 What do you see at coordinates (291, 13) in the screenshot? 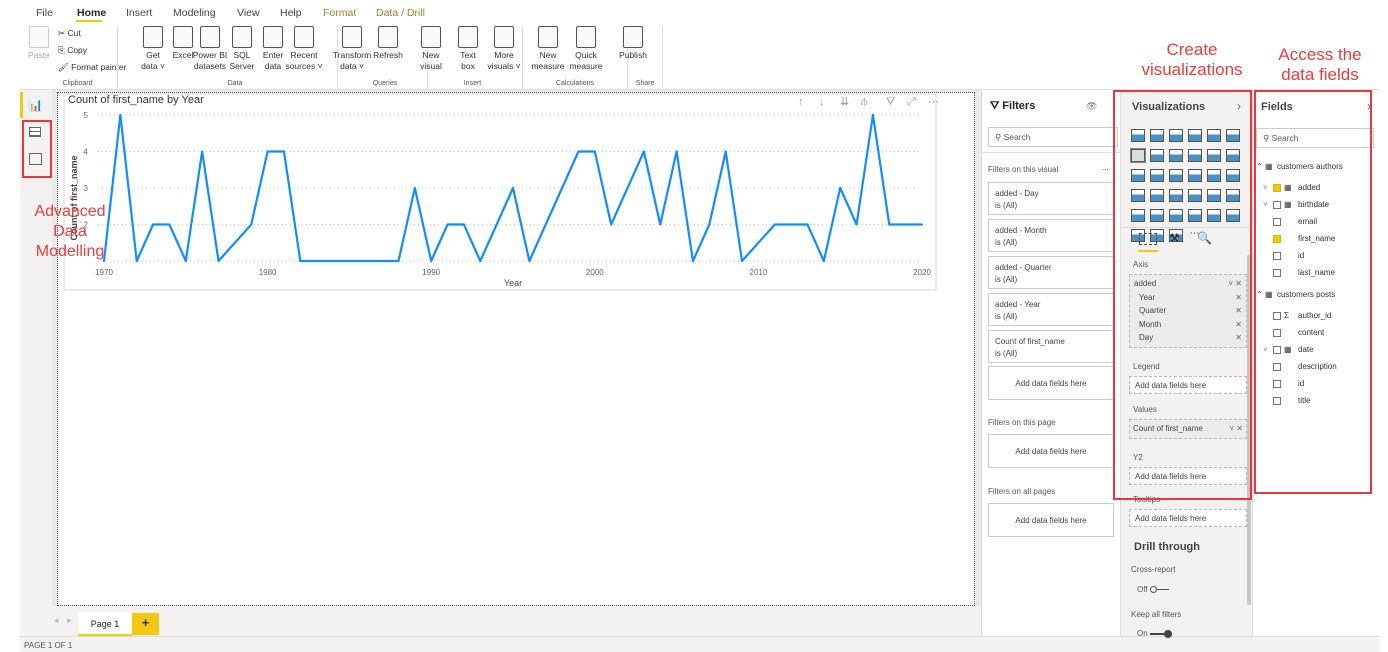
I see `tab-help: Help` at bounding box center [291, 13].